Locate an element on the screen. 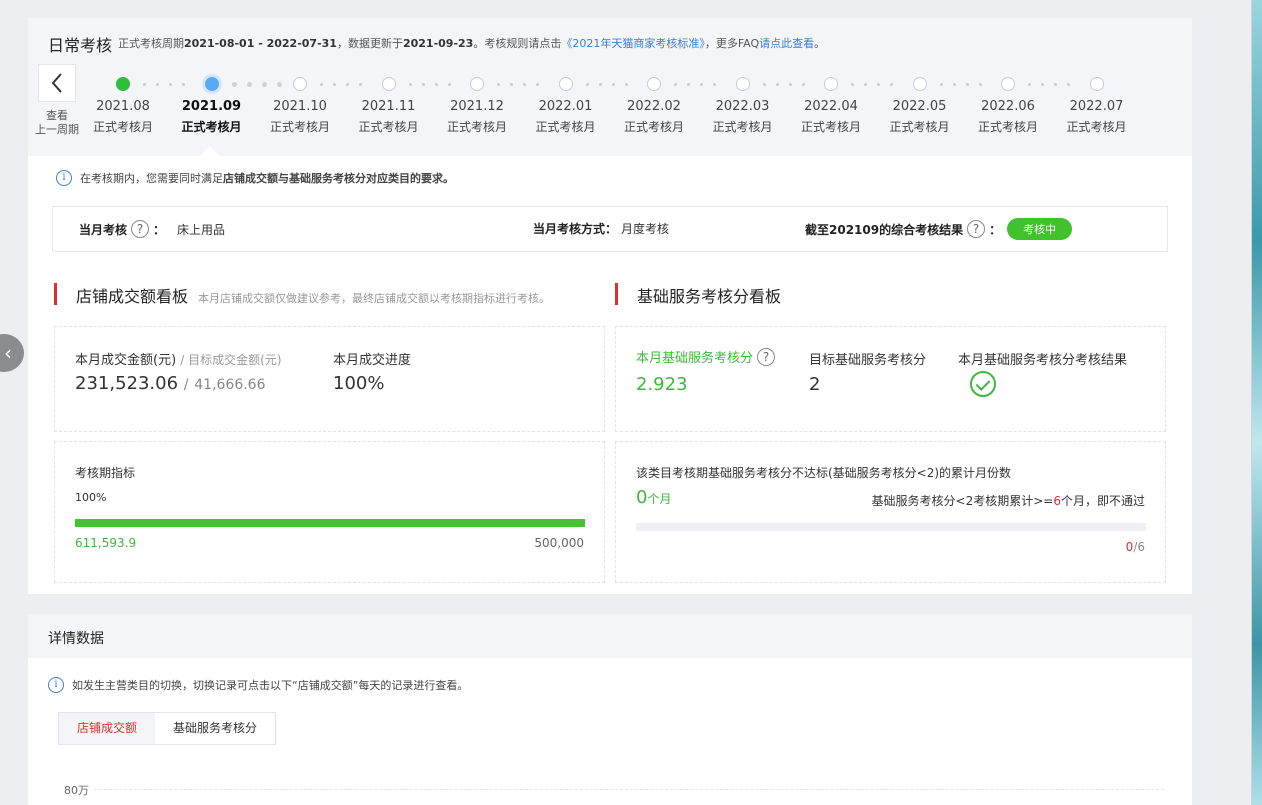 The height and width of the screenshot is (805, 1262). details-title: 详情数据 is located at coordinates (76, 639).